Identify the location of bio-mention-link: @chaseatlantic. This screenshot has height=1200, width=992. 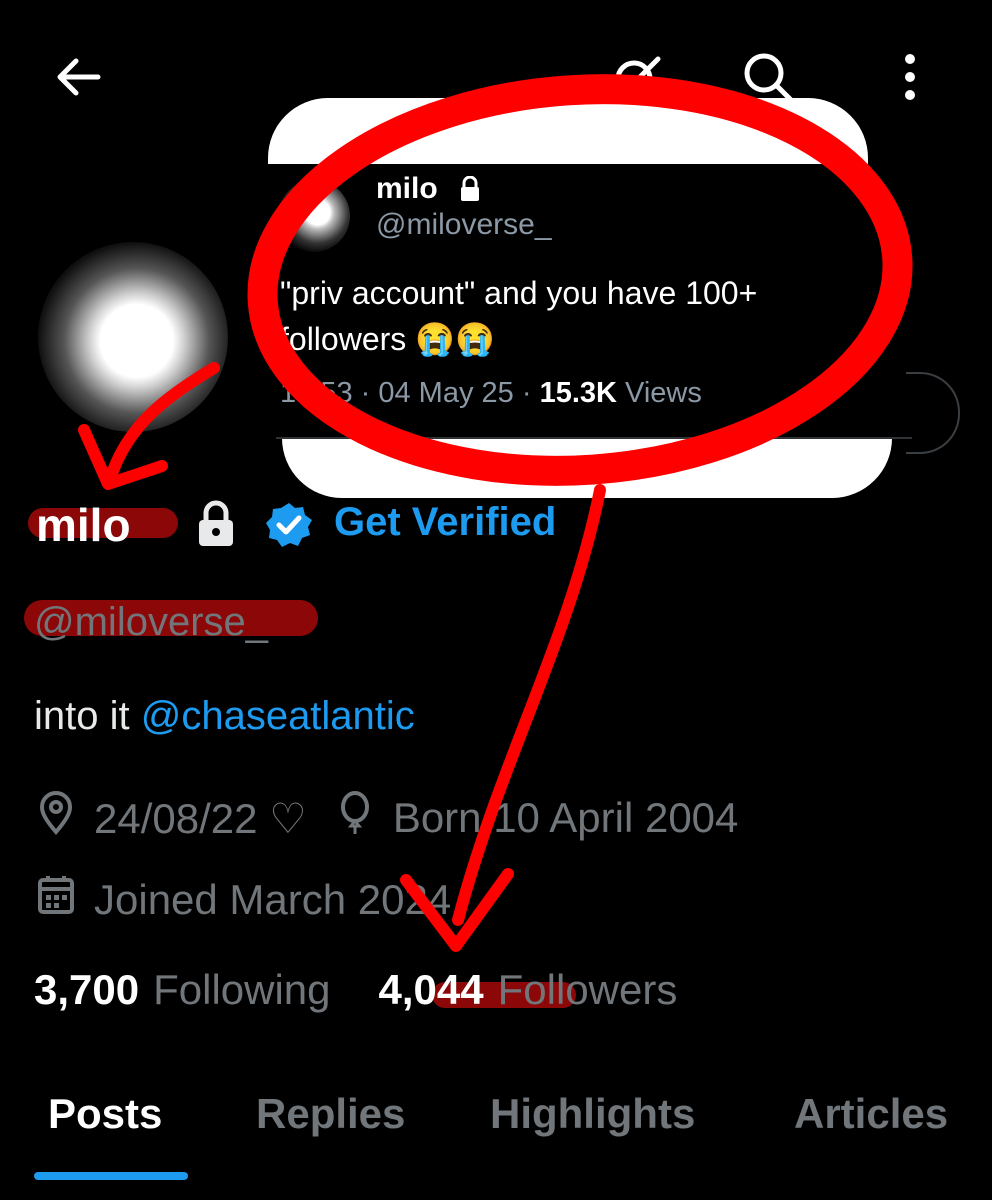
(278, 716).